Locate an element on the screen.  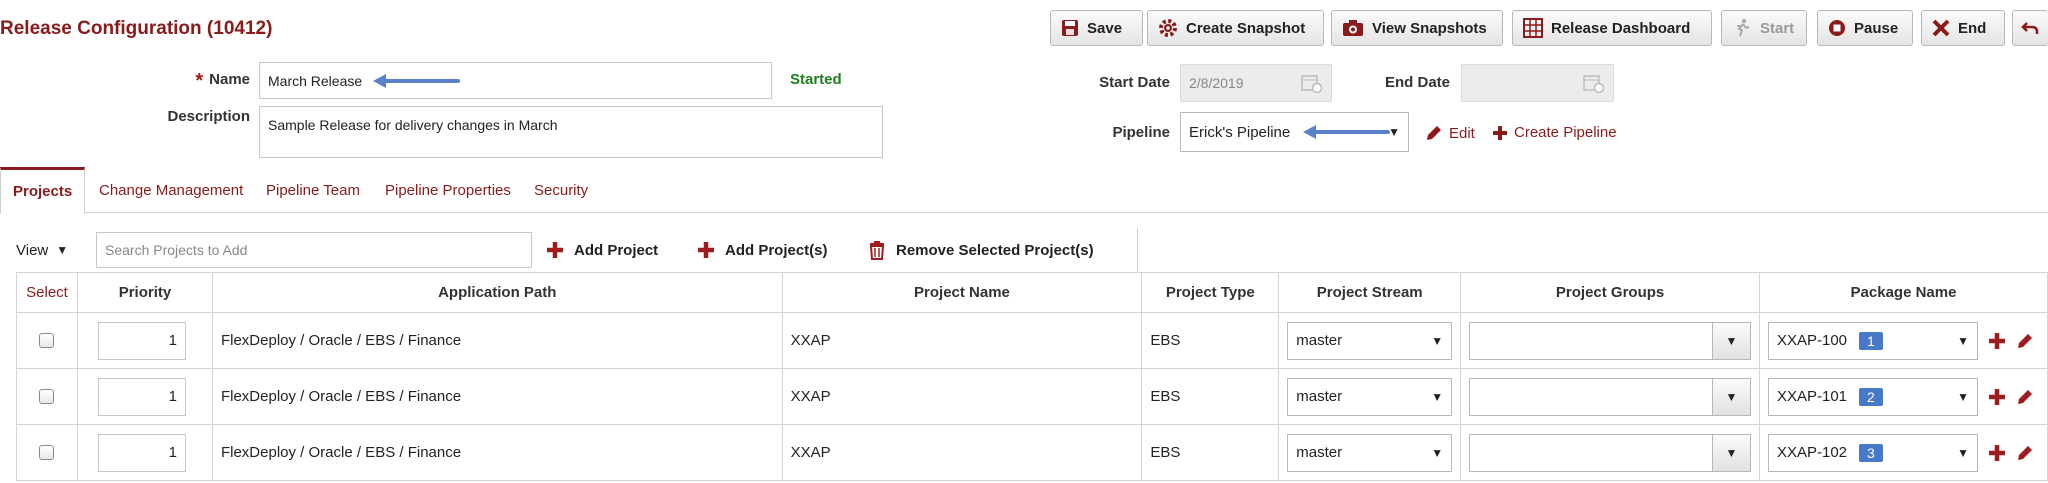
save-button: Save is located at coordinates (1096, 28).